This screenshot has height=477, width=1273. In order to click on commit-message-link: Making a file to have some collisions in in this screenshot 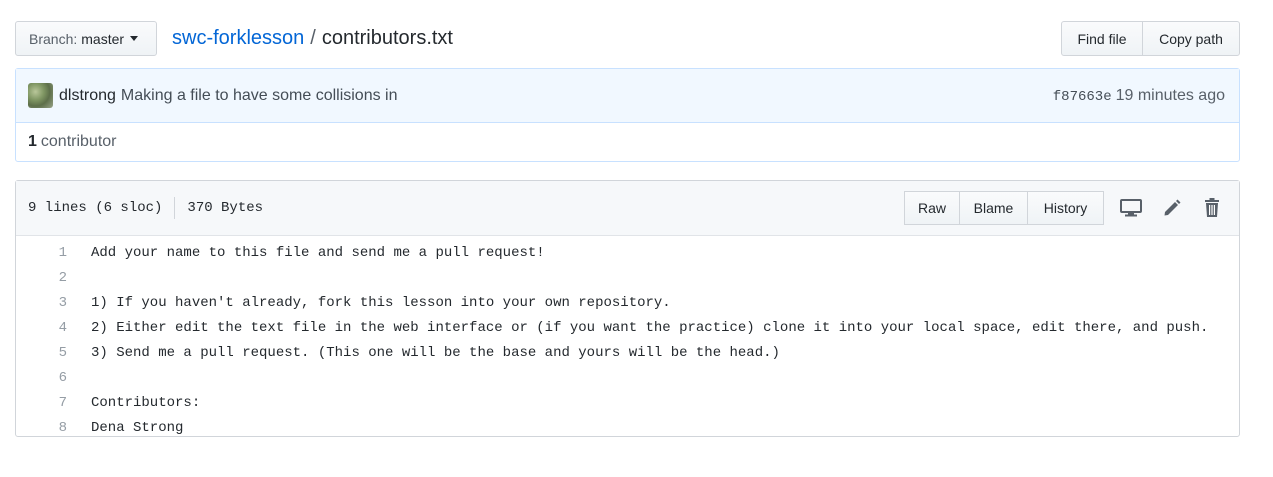, I will do `click(259, 96)`.